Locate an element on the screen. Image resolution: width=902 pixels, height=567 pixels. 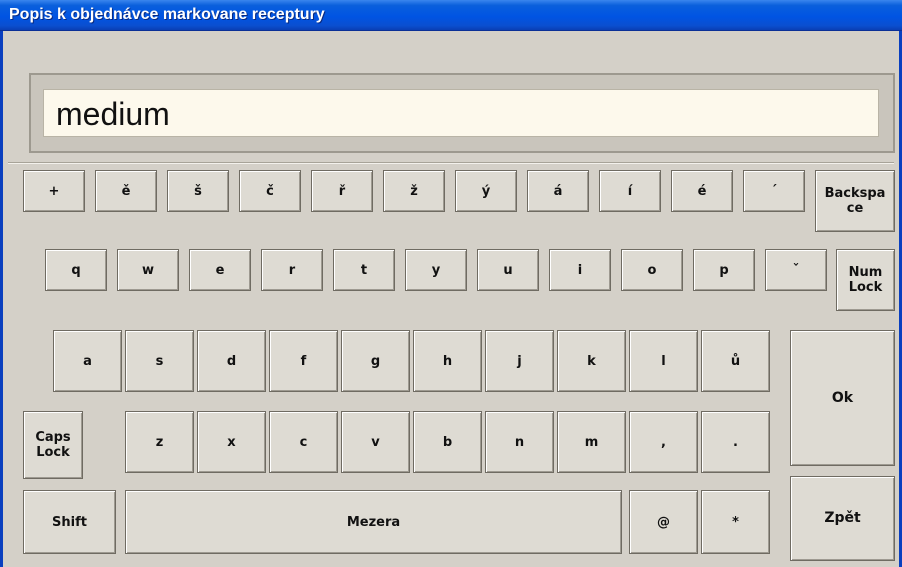
key-n: n is located at coordinates (519, 442).